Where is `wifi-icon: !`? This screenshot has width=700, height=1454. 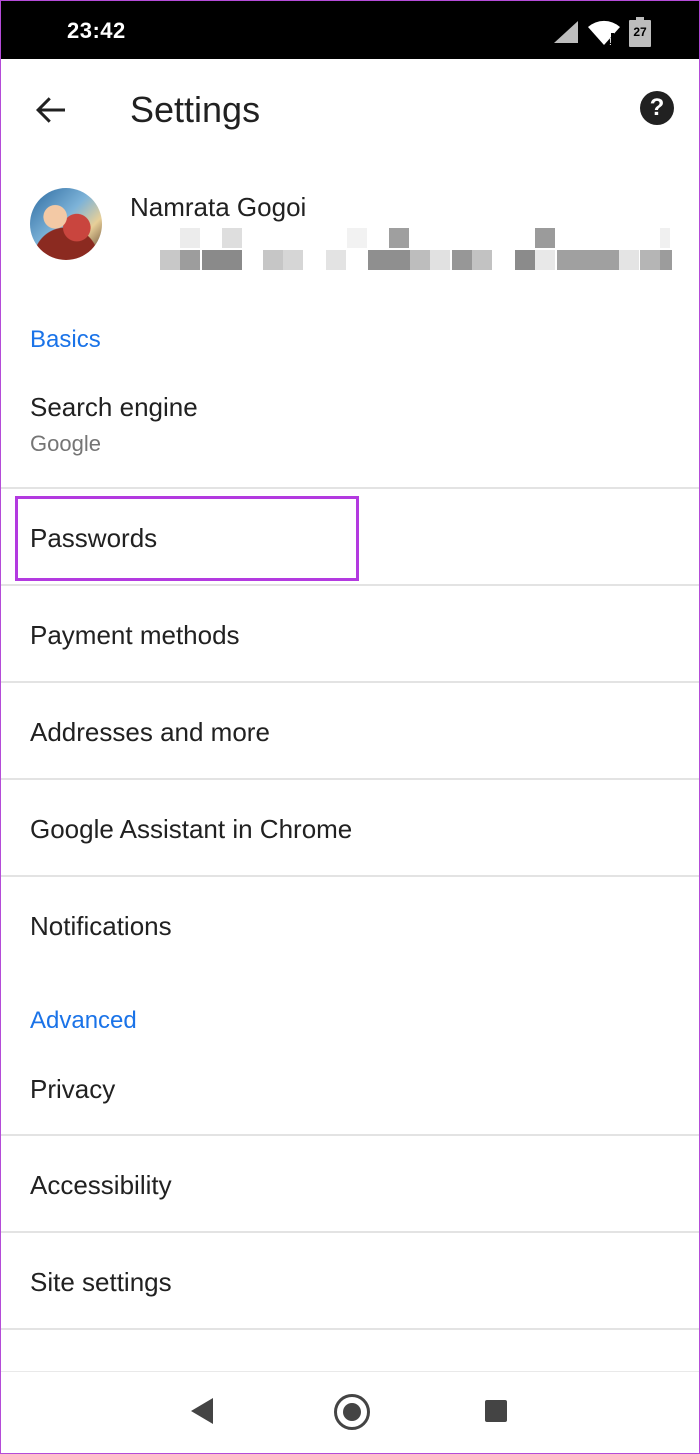 wifi-icon: ! is located at coordinates (604, 32).